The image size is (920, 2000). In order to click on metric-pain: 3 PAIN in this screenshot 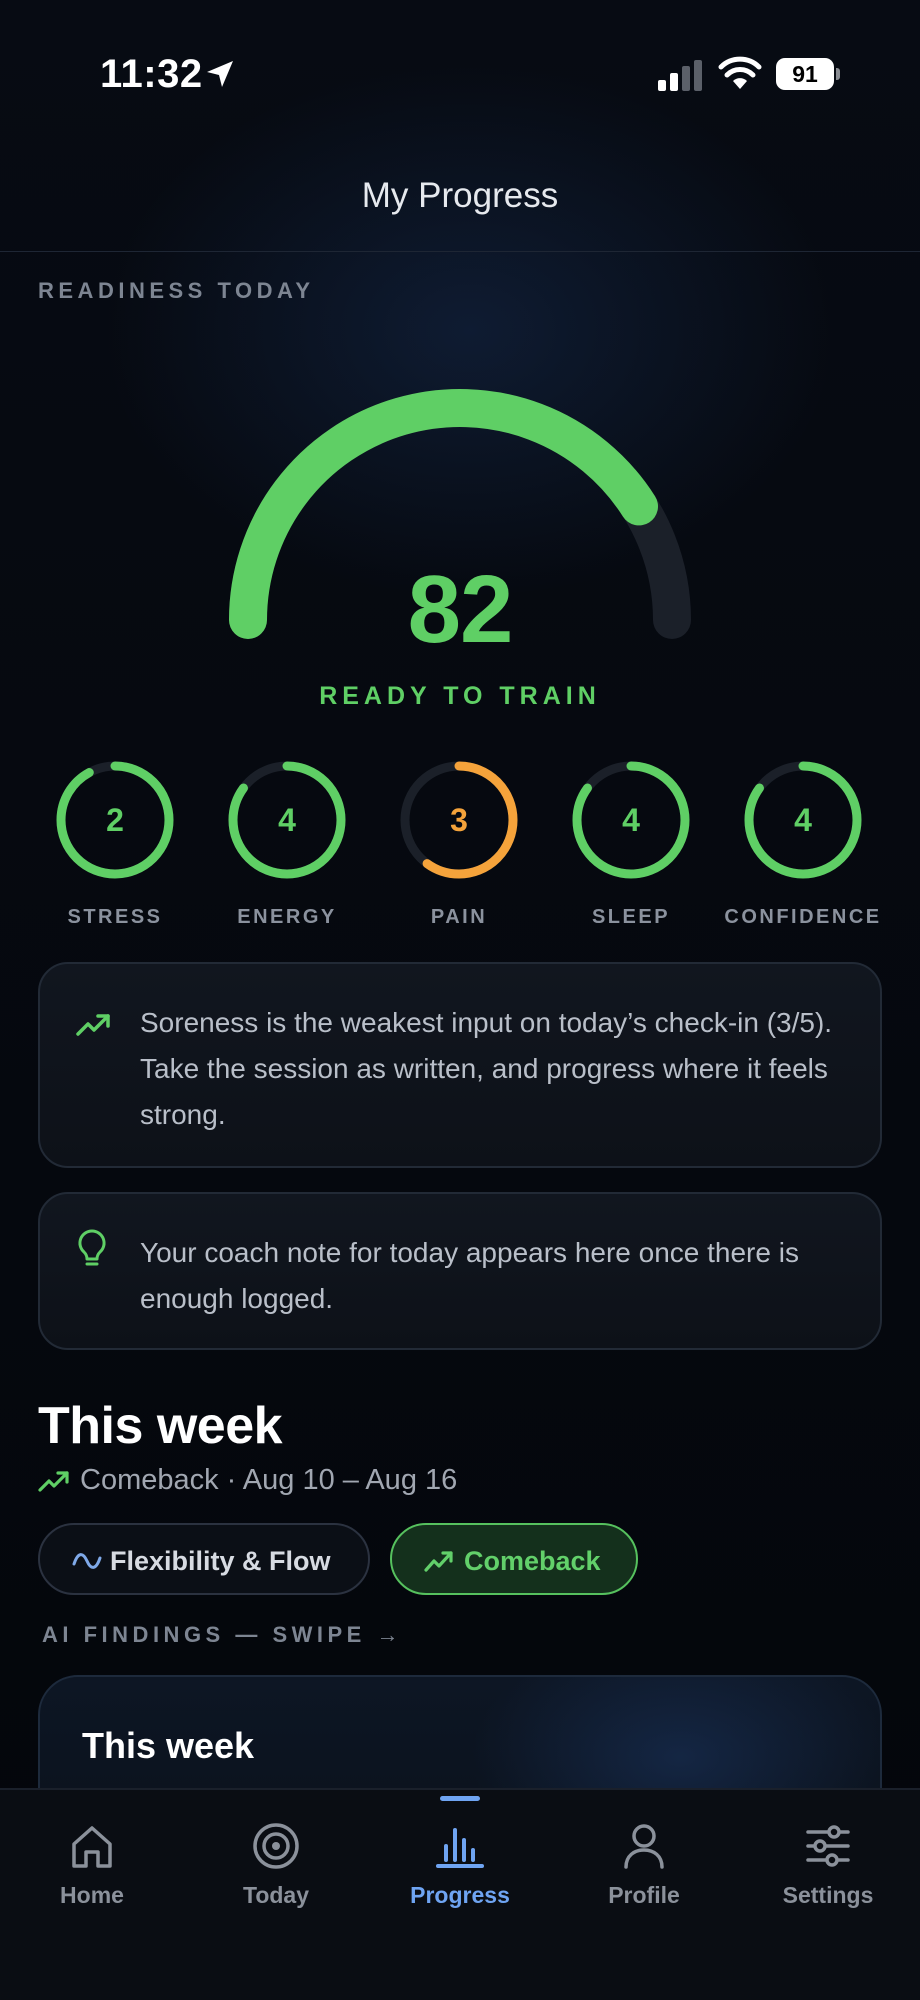, I will do `click(459, 847)`.